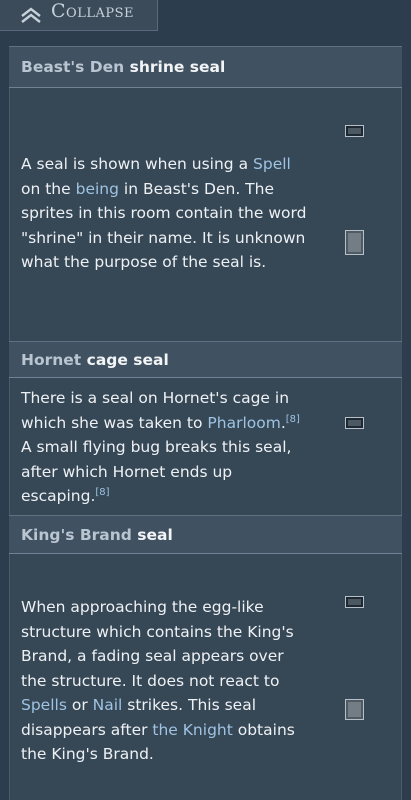 This screenshot has width=411, height=800. What do you see at coordinates (76, 535) in the screenshot?
I see `section-title-link: King's Brand` at bounding box center [76, 535].